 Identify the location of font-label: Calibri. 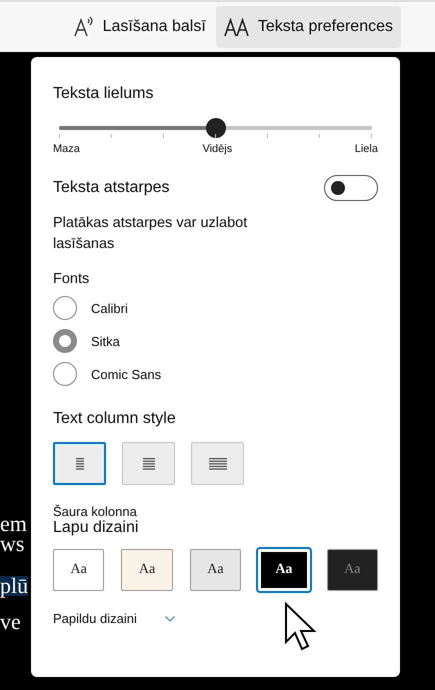
(109, 308).